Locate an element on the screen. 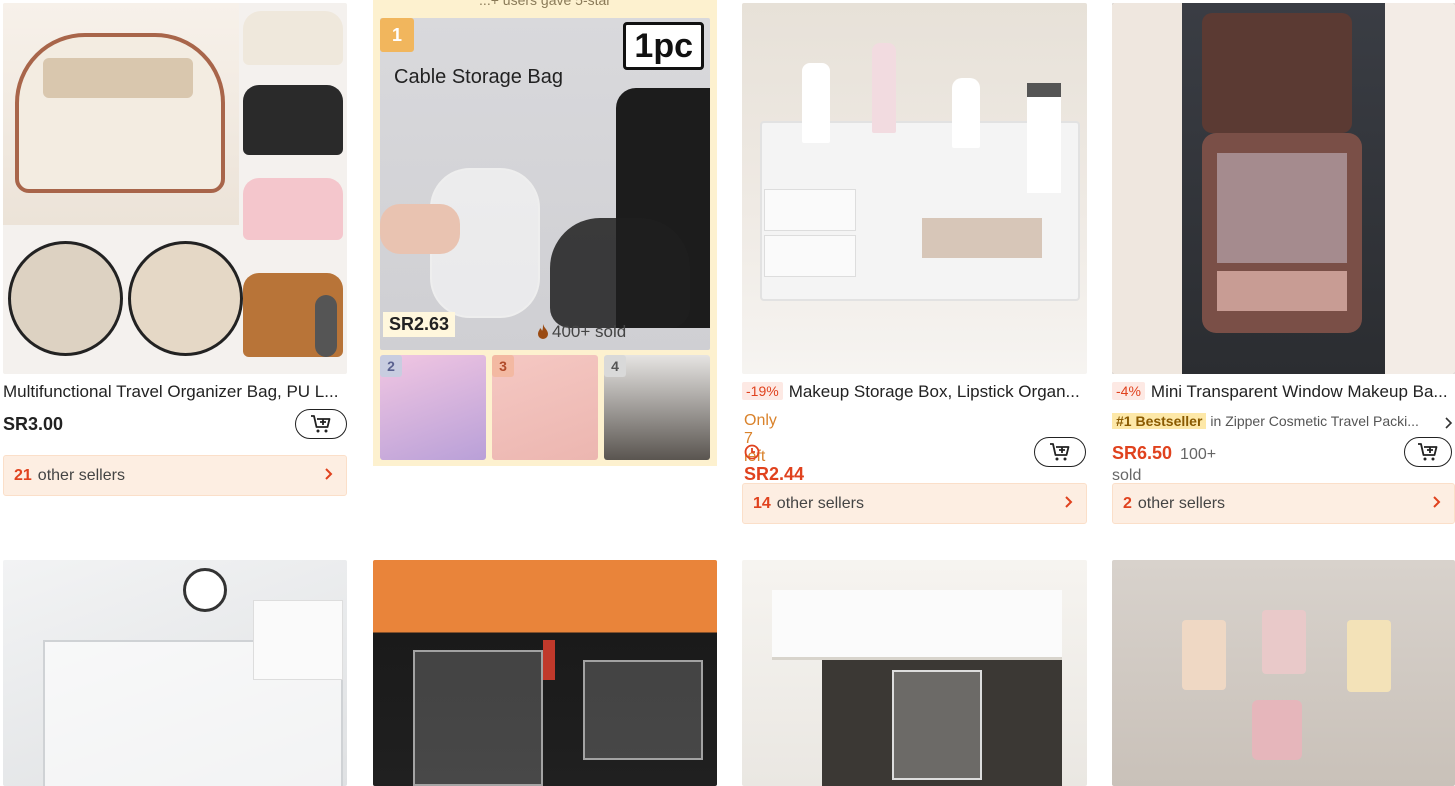 This screenshot has height=786, width=1455. promo-thumb-4: 4 is located at coordinates (657, 407).